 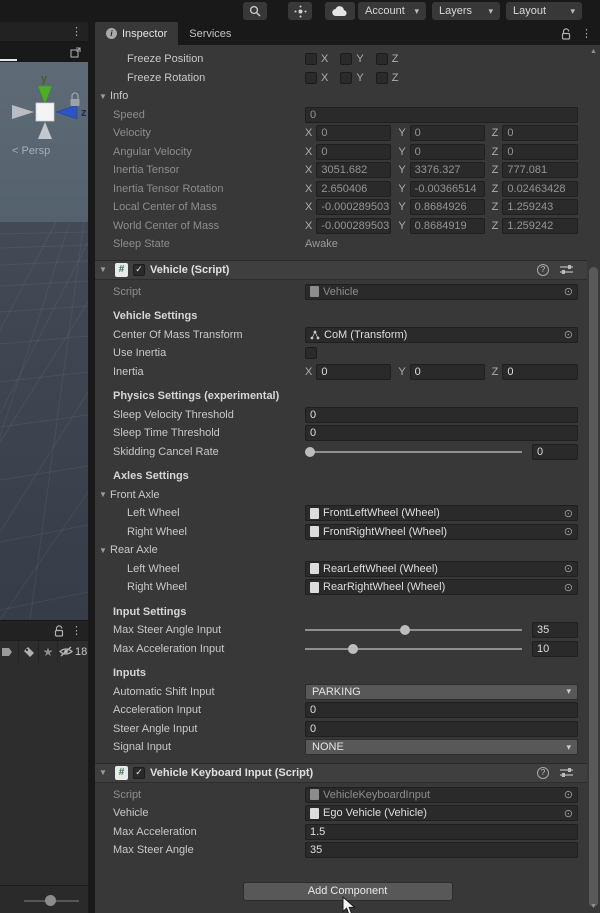 I want to click on sleep-time-threshold-field: 0, so click(x=441, y=433).